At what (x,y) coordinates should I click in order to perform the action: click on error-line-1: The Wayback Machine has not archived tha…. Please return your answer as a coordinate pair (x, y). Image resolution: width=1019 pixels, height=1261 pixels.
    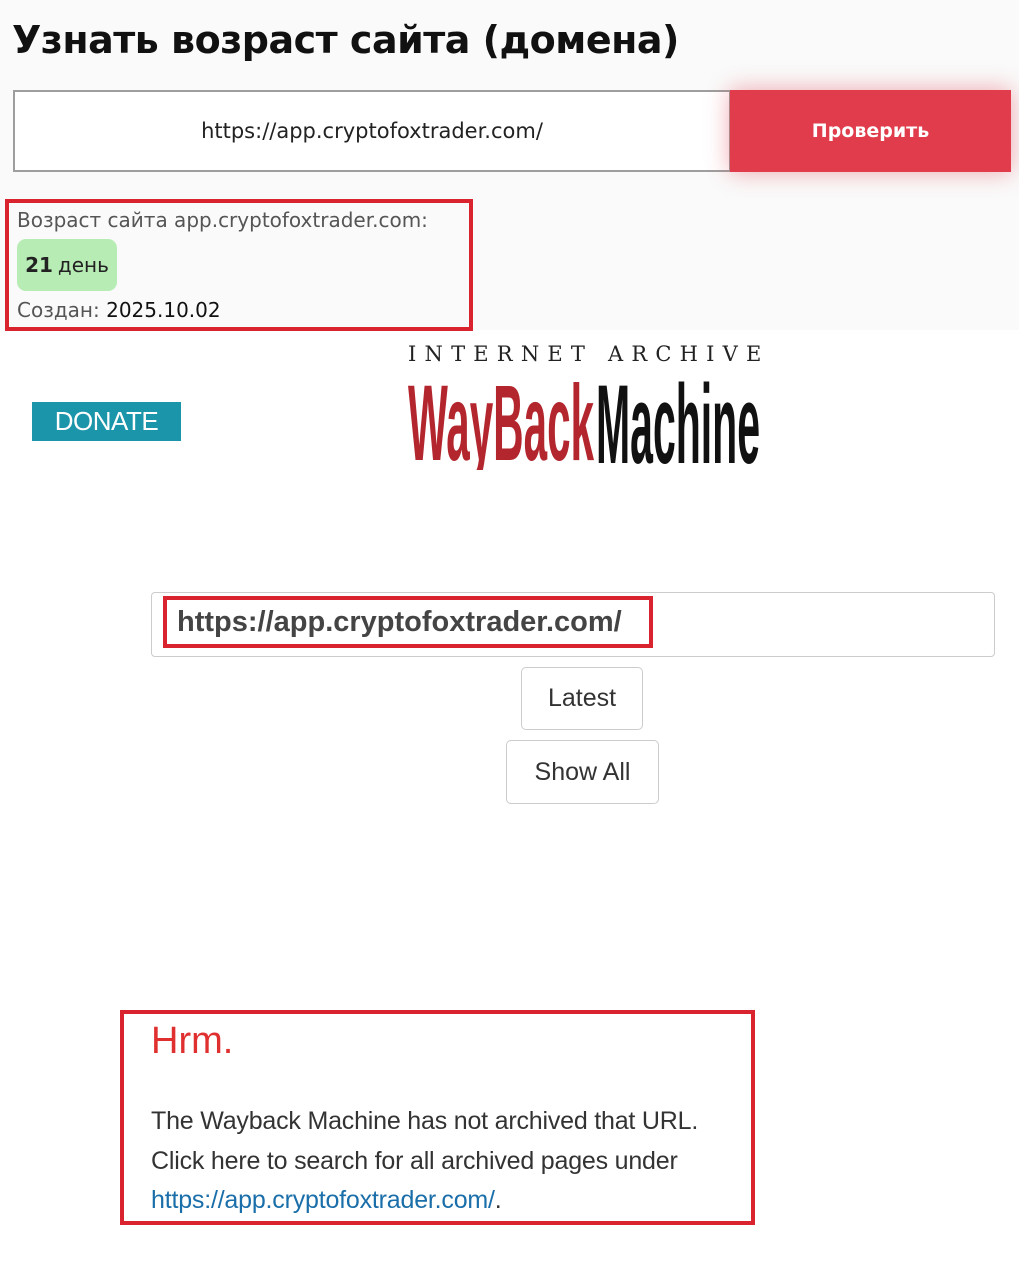
    Looking at the image, I should click on (425, 1121).